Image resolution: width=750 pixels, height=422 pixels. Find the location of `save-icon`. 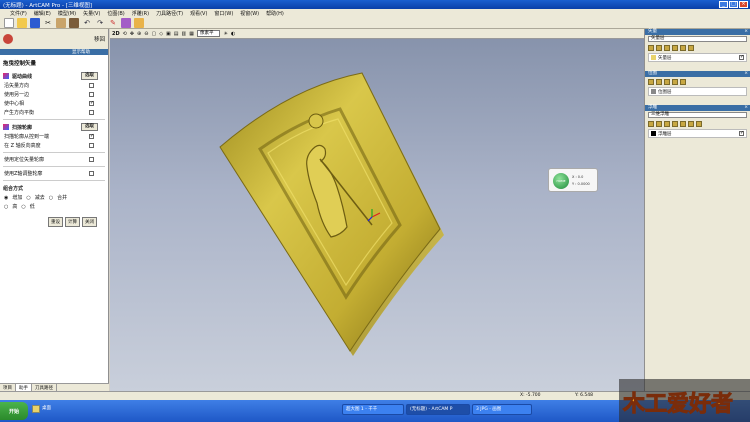

save-icon is located at coordinates (35, 22).